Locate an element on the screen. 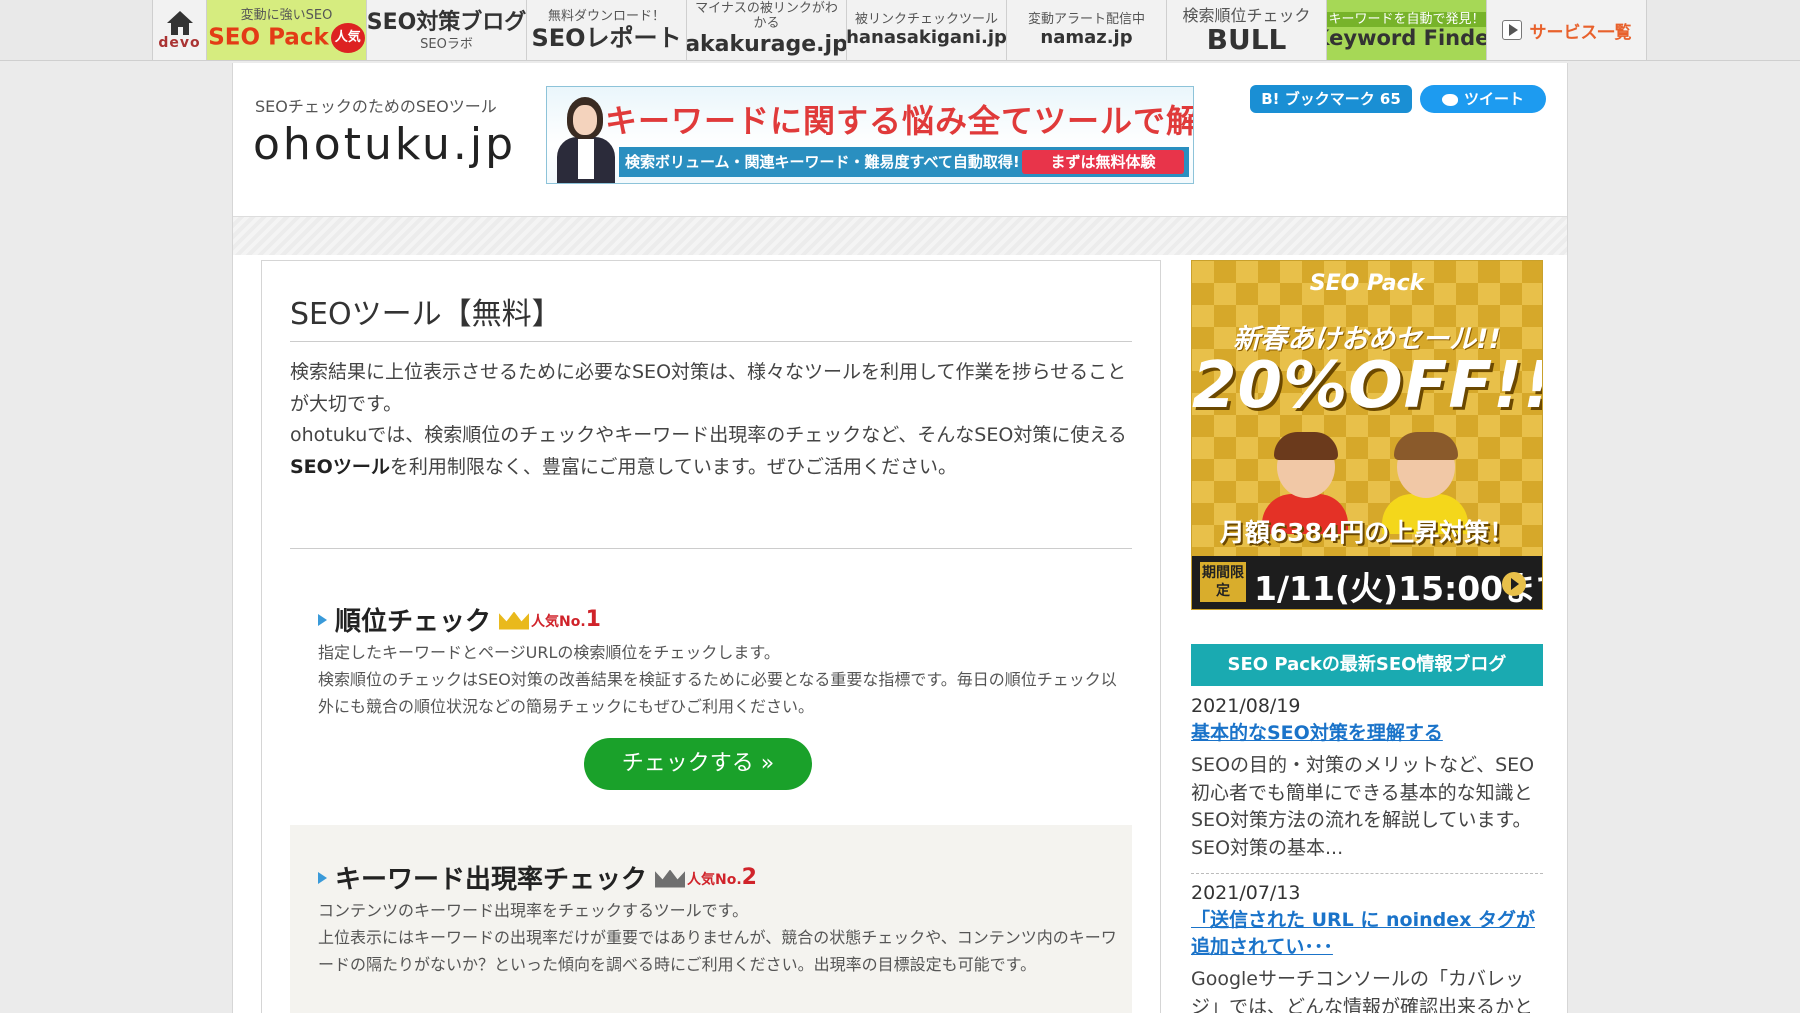  service-hanasakigani: 被リンクチェックツール hanasakigani.jp is located at coordinates (927, 30).